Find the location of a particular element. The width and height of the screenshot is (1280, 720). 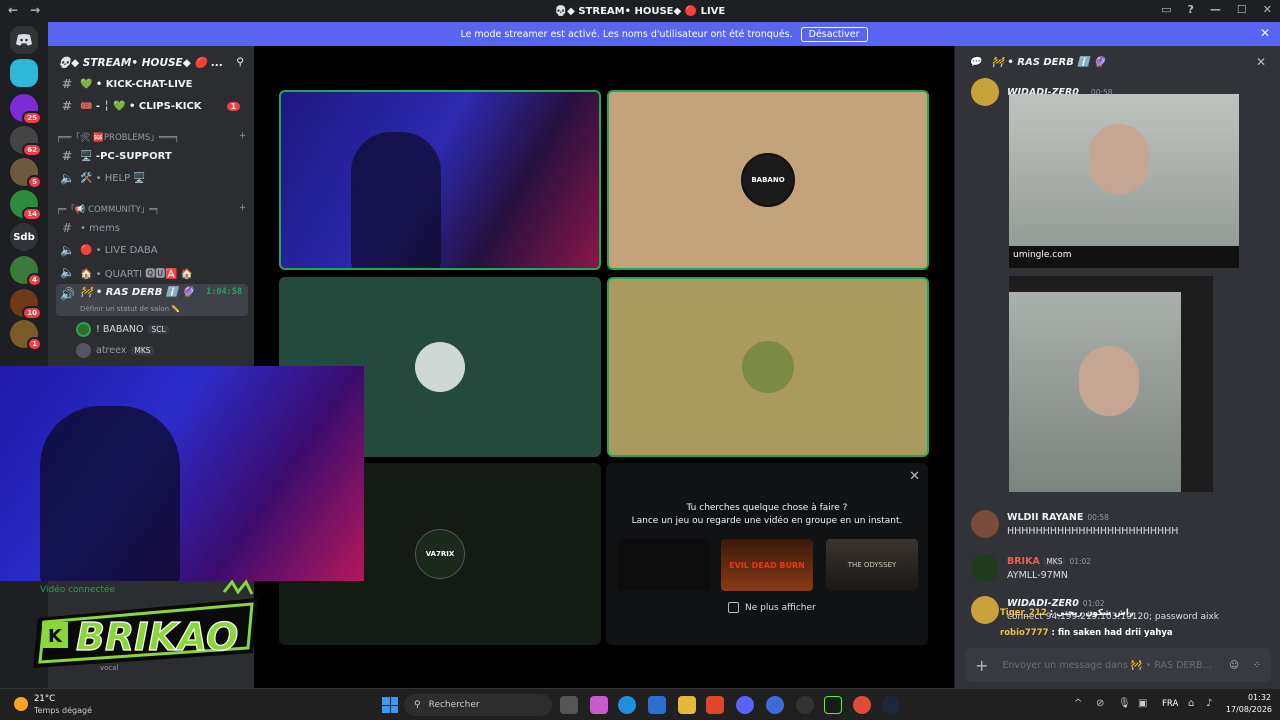

channel-kick-chat: # 💚 • KICK-CHAT-LIVE is located at coordinates (152, 84).